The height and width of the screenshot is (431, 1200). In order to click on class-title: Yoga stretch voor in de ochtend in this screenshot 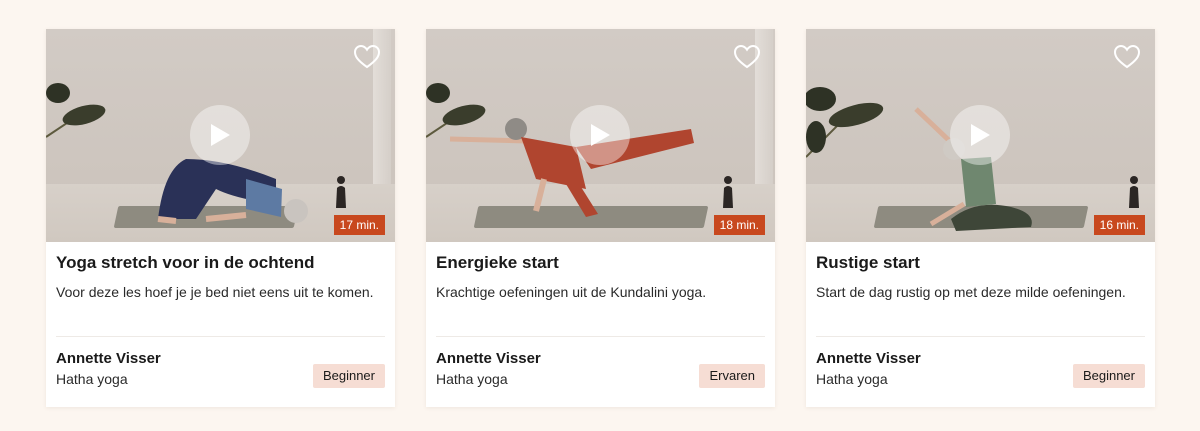, I will do `click(220, 263)`.